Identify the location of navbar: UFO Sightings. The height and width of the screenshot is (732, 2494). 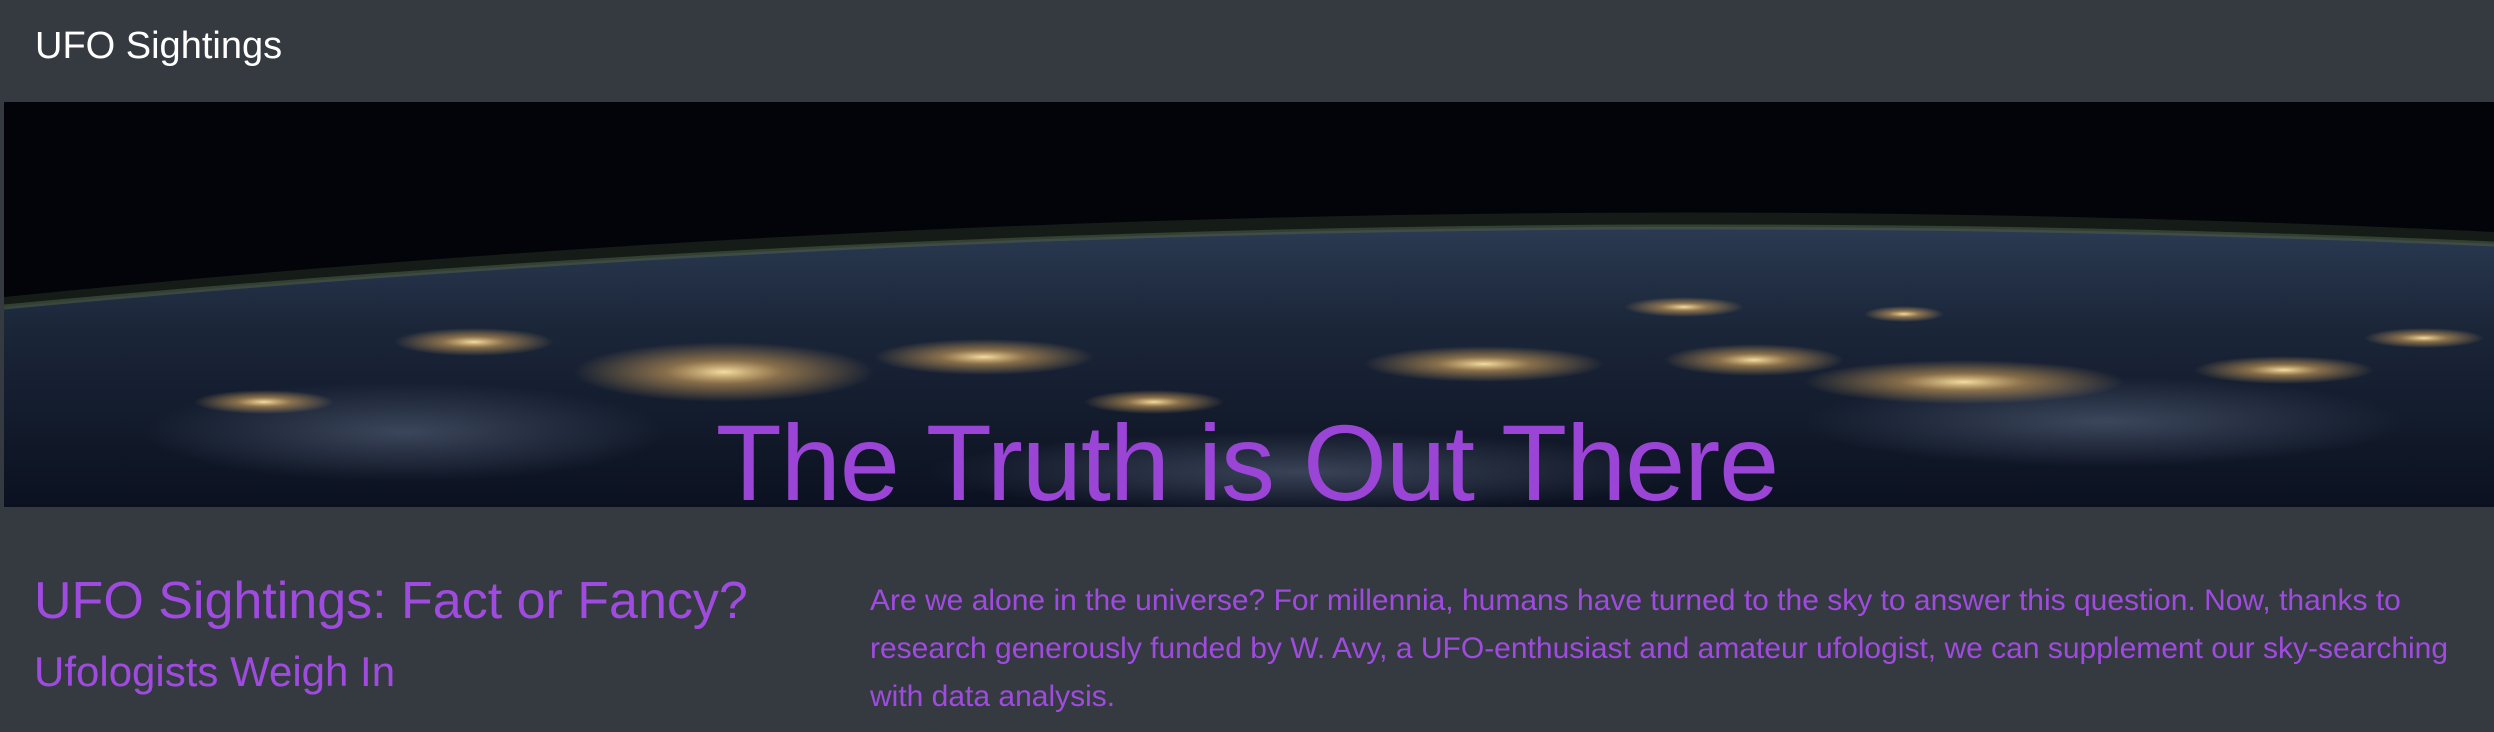
(1247, 50).